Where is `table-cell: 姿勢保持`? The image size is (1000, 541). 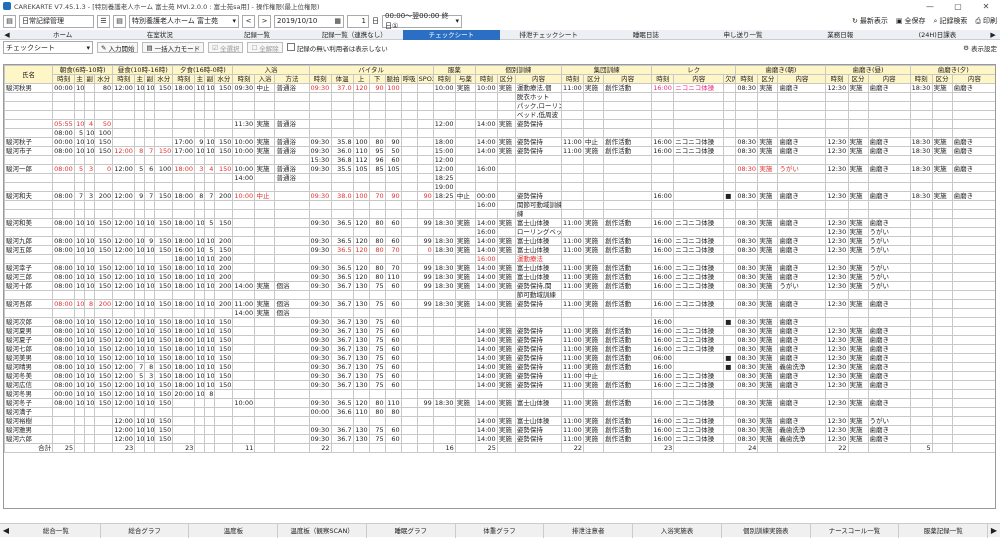 table-cell: 姿勢保持 is located at coordinates (538, 124).